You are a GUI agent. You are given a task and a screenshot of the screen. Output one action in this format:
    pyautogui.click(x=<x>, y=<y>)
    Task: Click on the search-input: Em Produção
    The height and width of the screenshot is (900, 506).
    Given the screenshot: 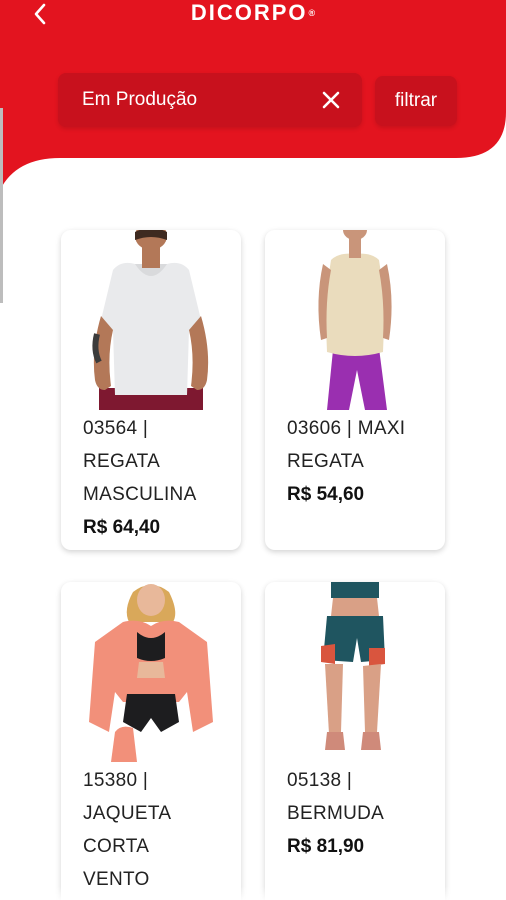 What is the action you would take?
    pyautogui.click(x=210, y=100)
    